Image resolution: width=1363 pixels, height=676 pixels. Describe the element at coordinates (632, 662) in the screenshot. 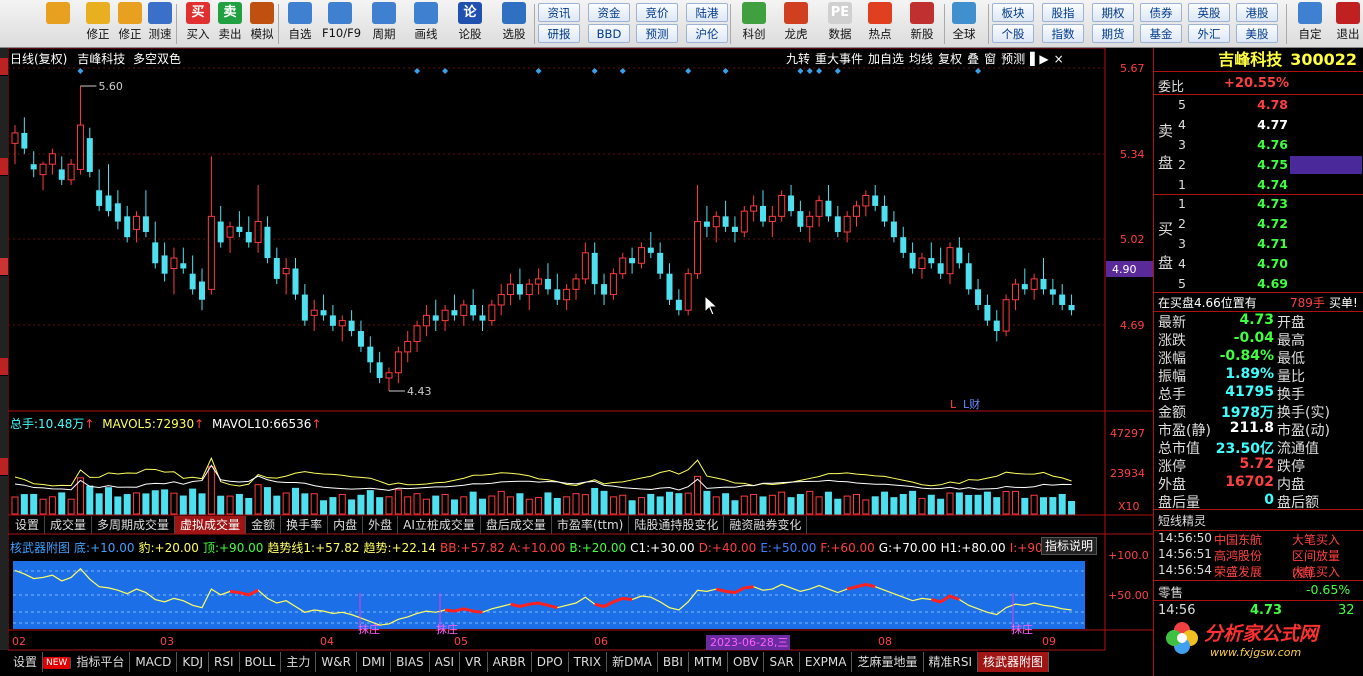

I see `indicator-tab-16: 新DMA` at that location.